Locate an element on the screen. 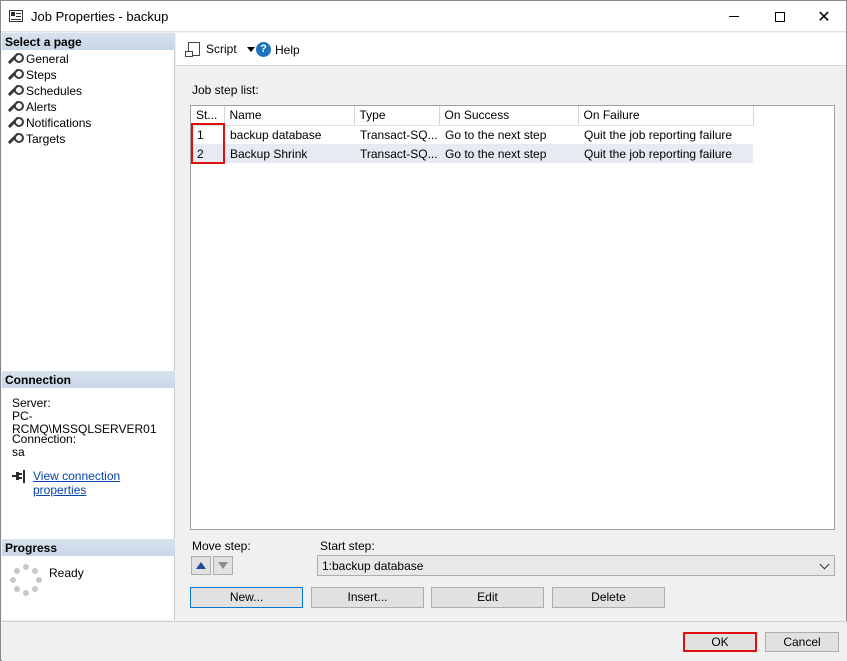  delete-step-button: Delete is located at coordinates (608, 597).